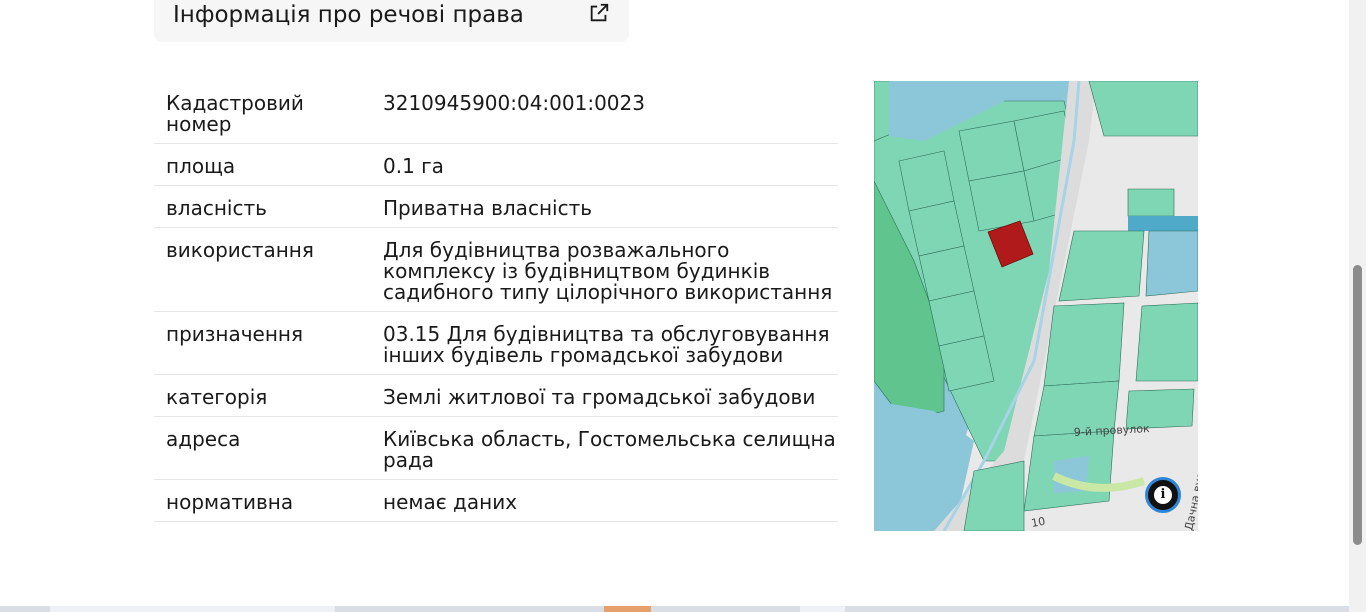 The image size is (1366, 612). What do you see at coordinates (235, 334) in the screenshot?
I see `row-label: призначення` at bounding box center [235, 334].